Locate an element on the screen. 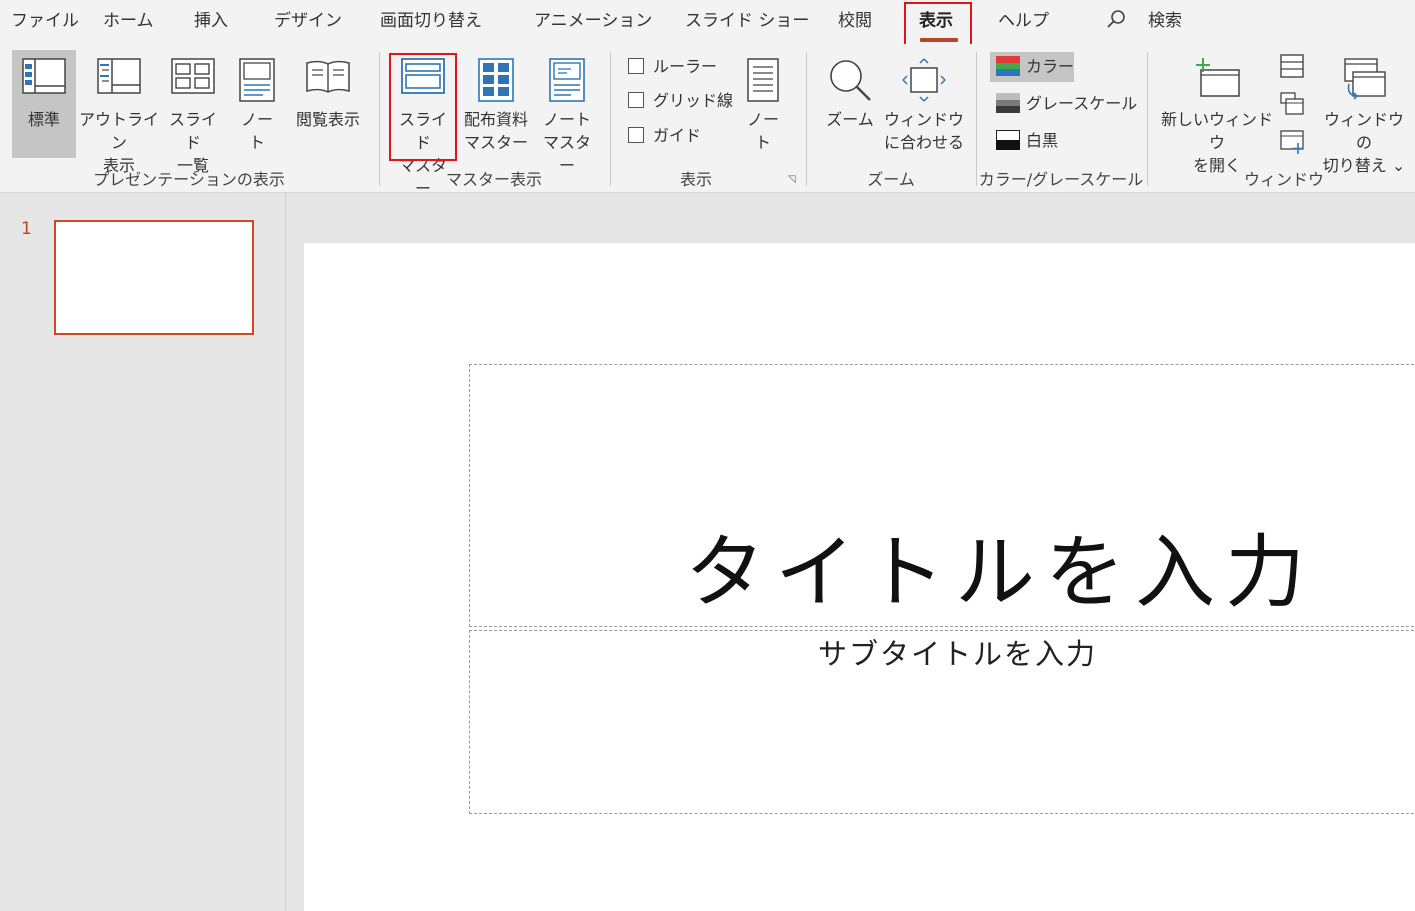 The image size is (1415, 911). normal-view-icon is located at coordinates (44, 78).